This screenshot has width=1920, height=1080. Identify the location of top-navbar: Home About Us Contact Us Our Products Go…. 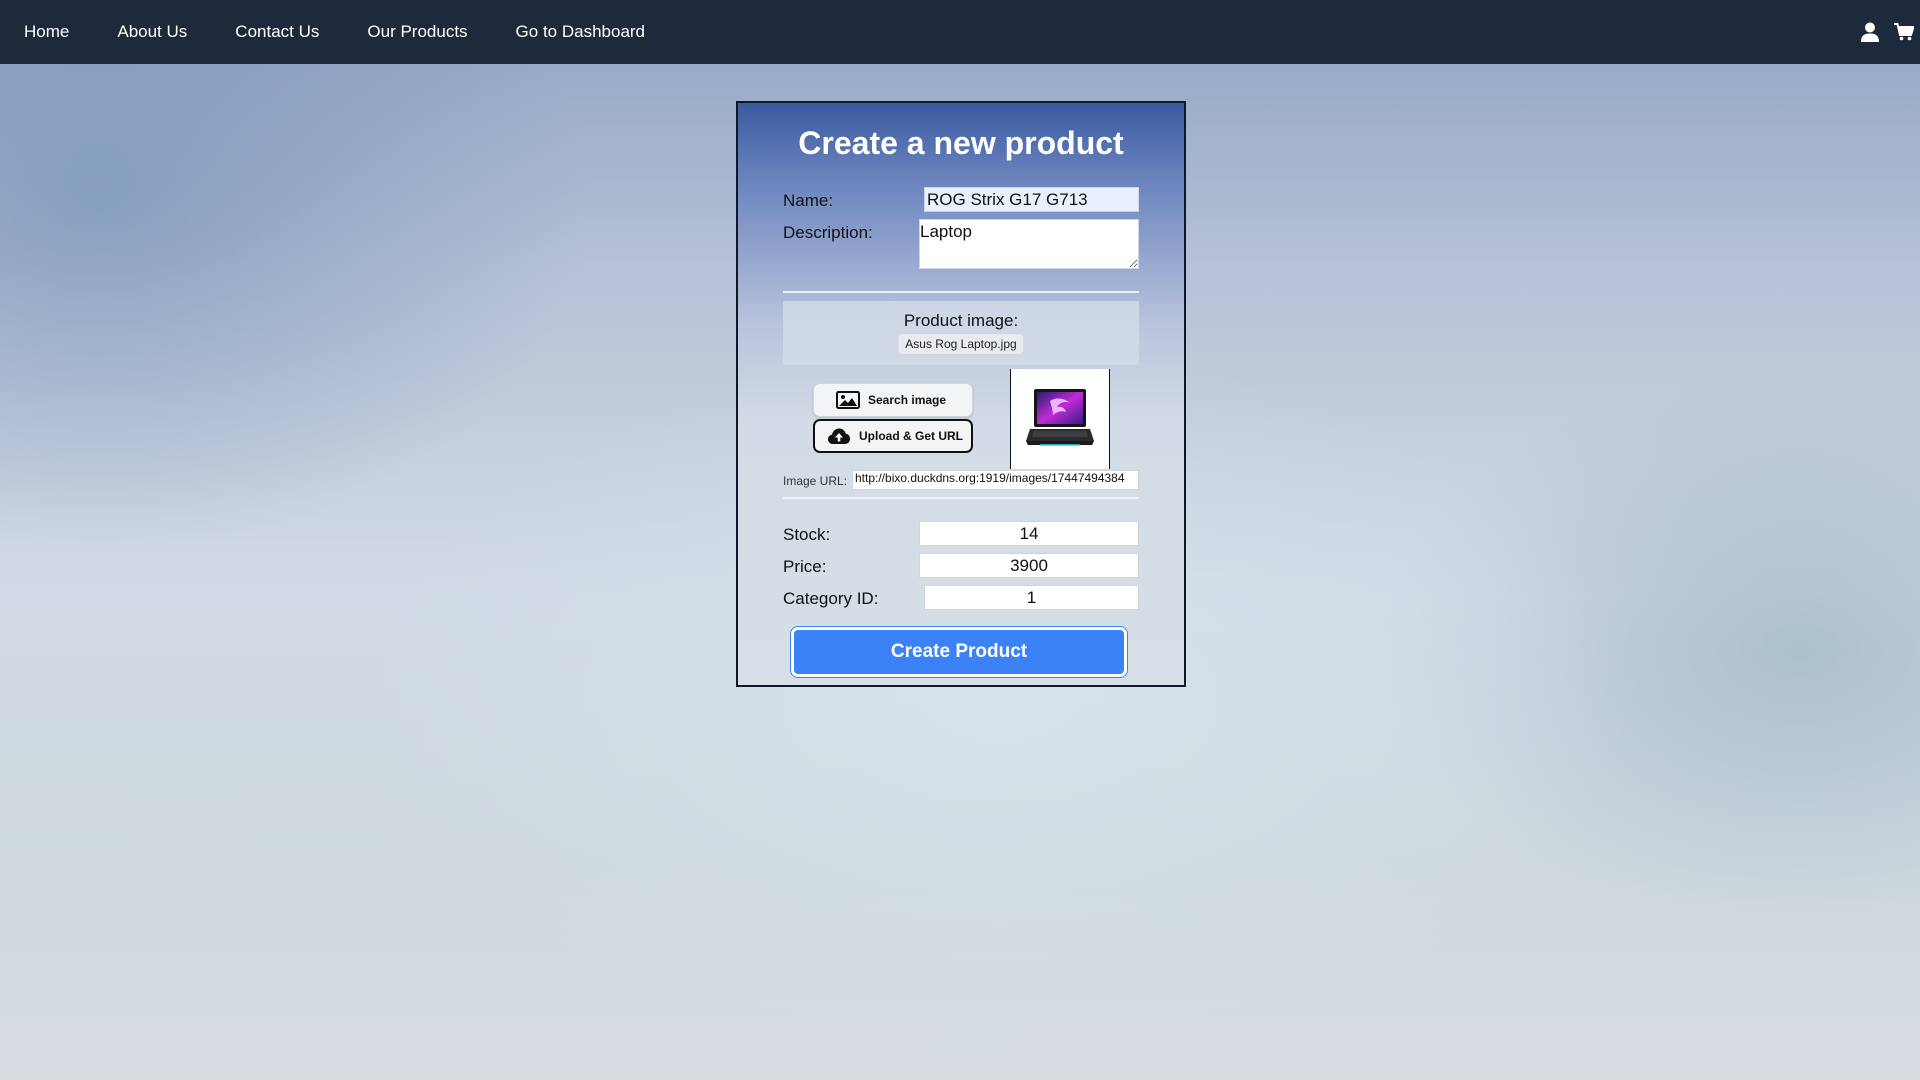
(960, 32).